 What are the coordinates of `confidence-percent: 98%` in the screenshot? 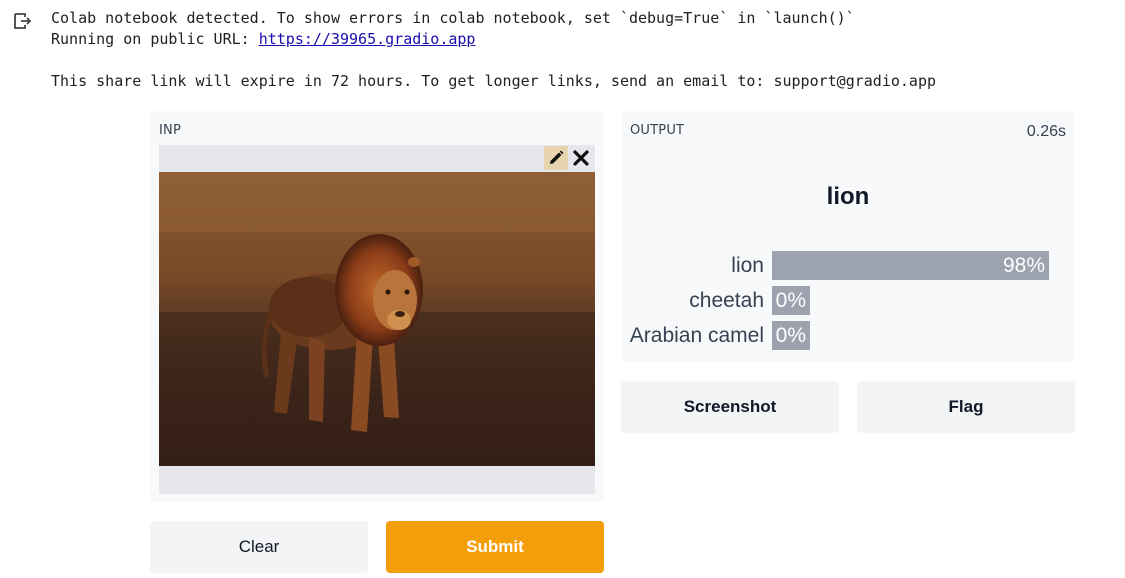 It's located at (1023, 265).